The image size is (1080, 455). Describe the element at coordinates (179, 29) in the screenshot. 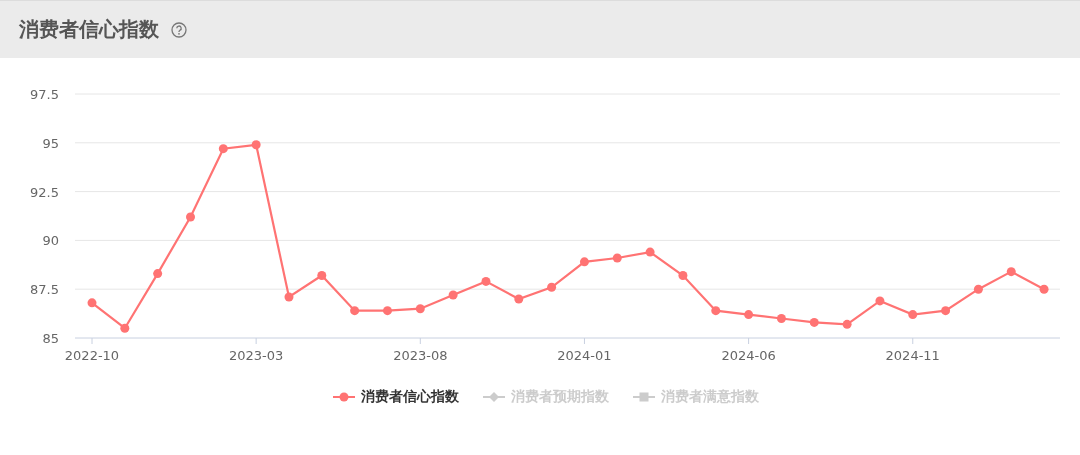

I see `help-icon` at that location.